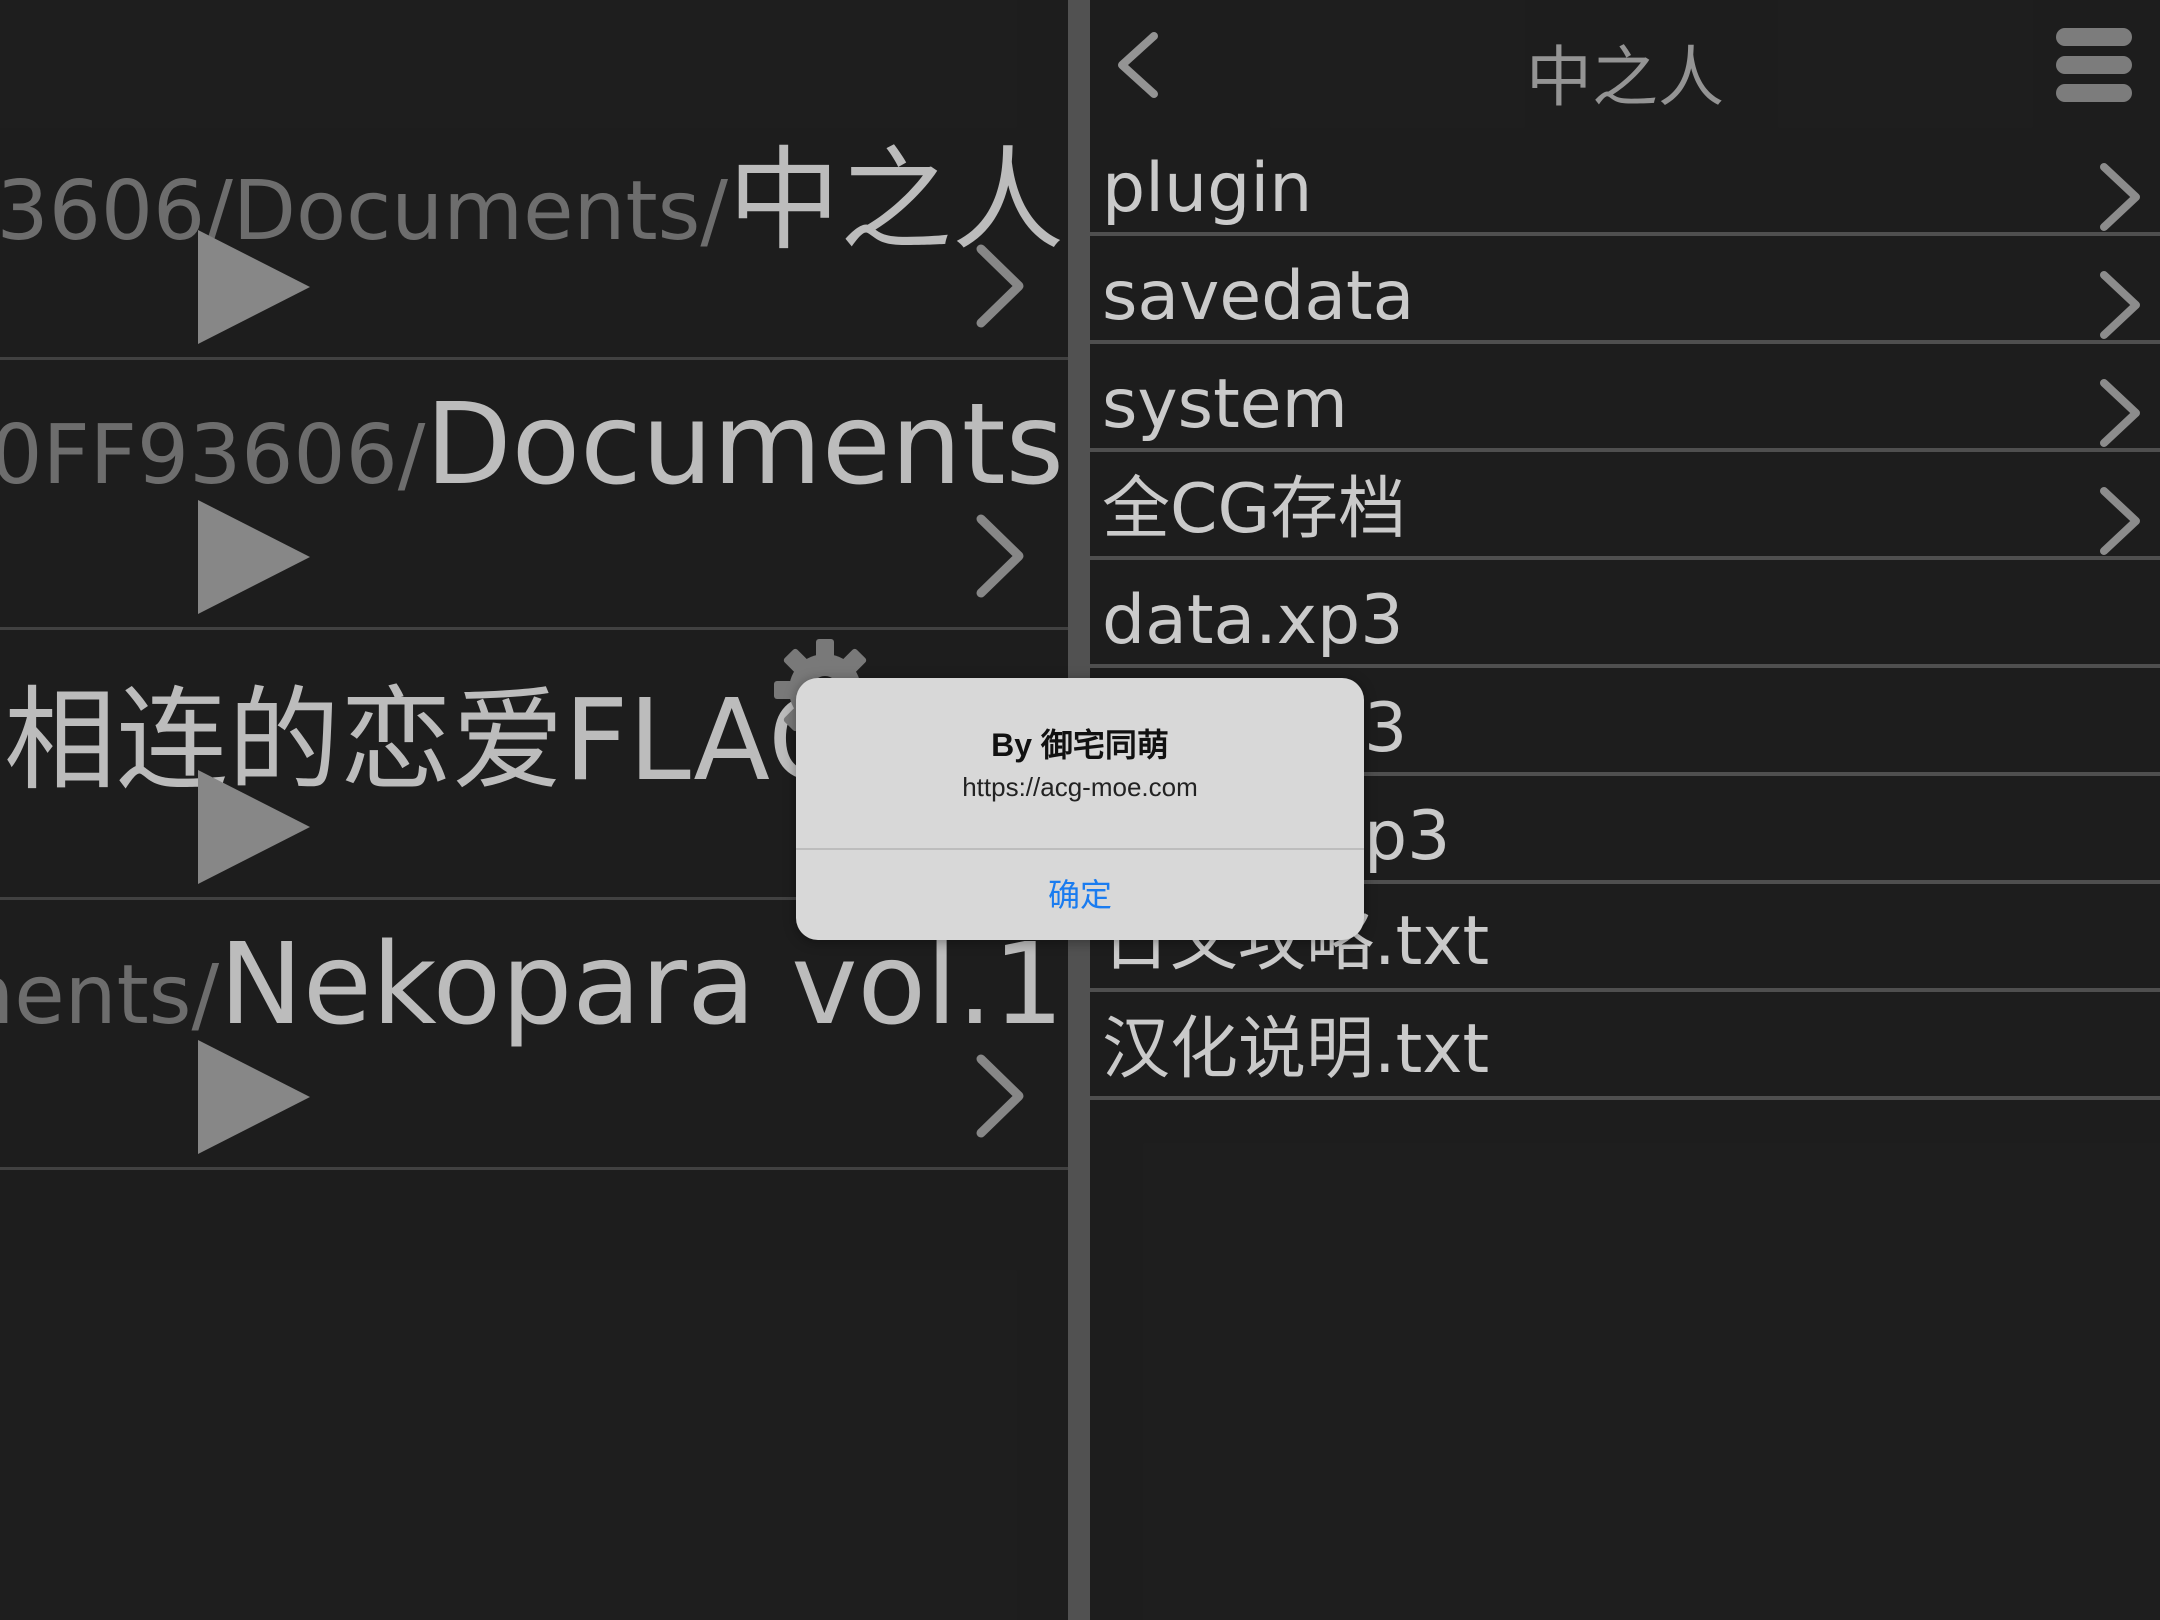  I want to click on alert-title: By 御宅同萌, so click(1080, 745).